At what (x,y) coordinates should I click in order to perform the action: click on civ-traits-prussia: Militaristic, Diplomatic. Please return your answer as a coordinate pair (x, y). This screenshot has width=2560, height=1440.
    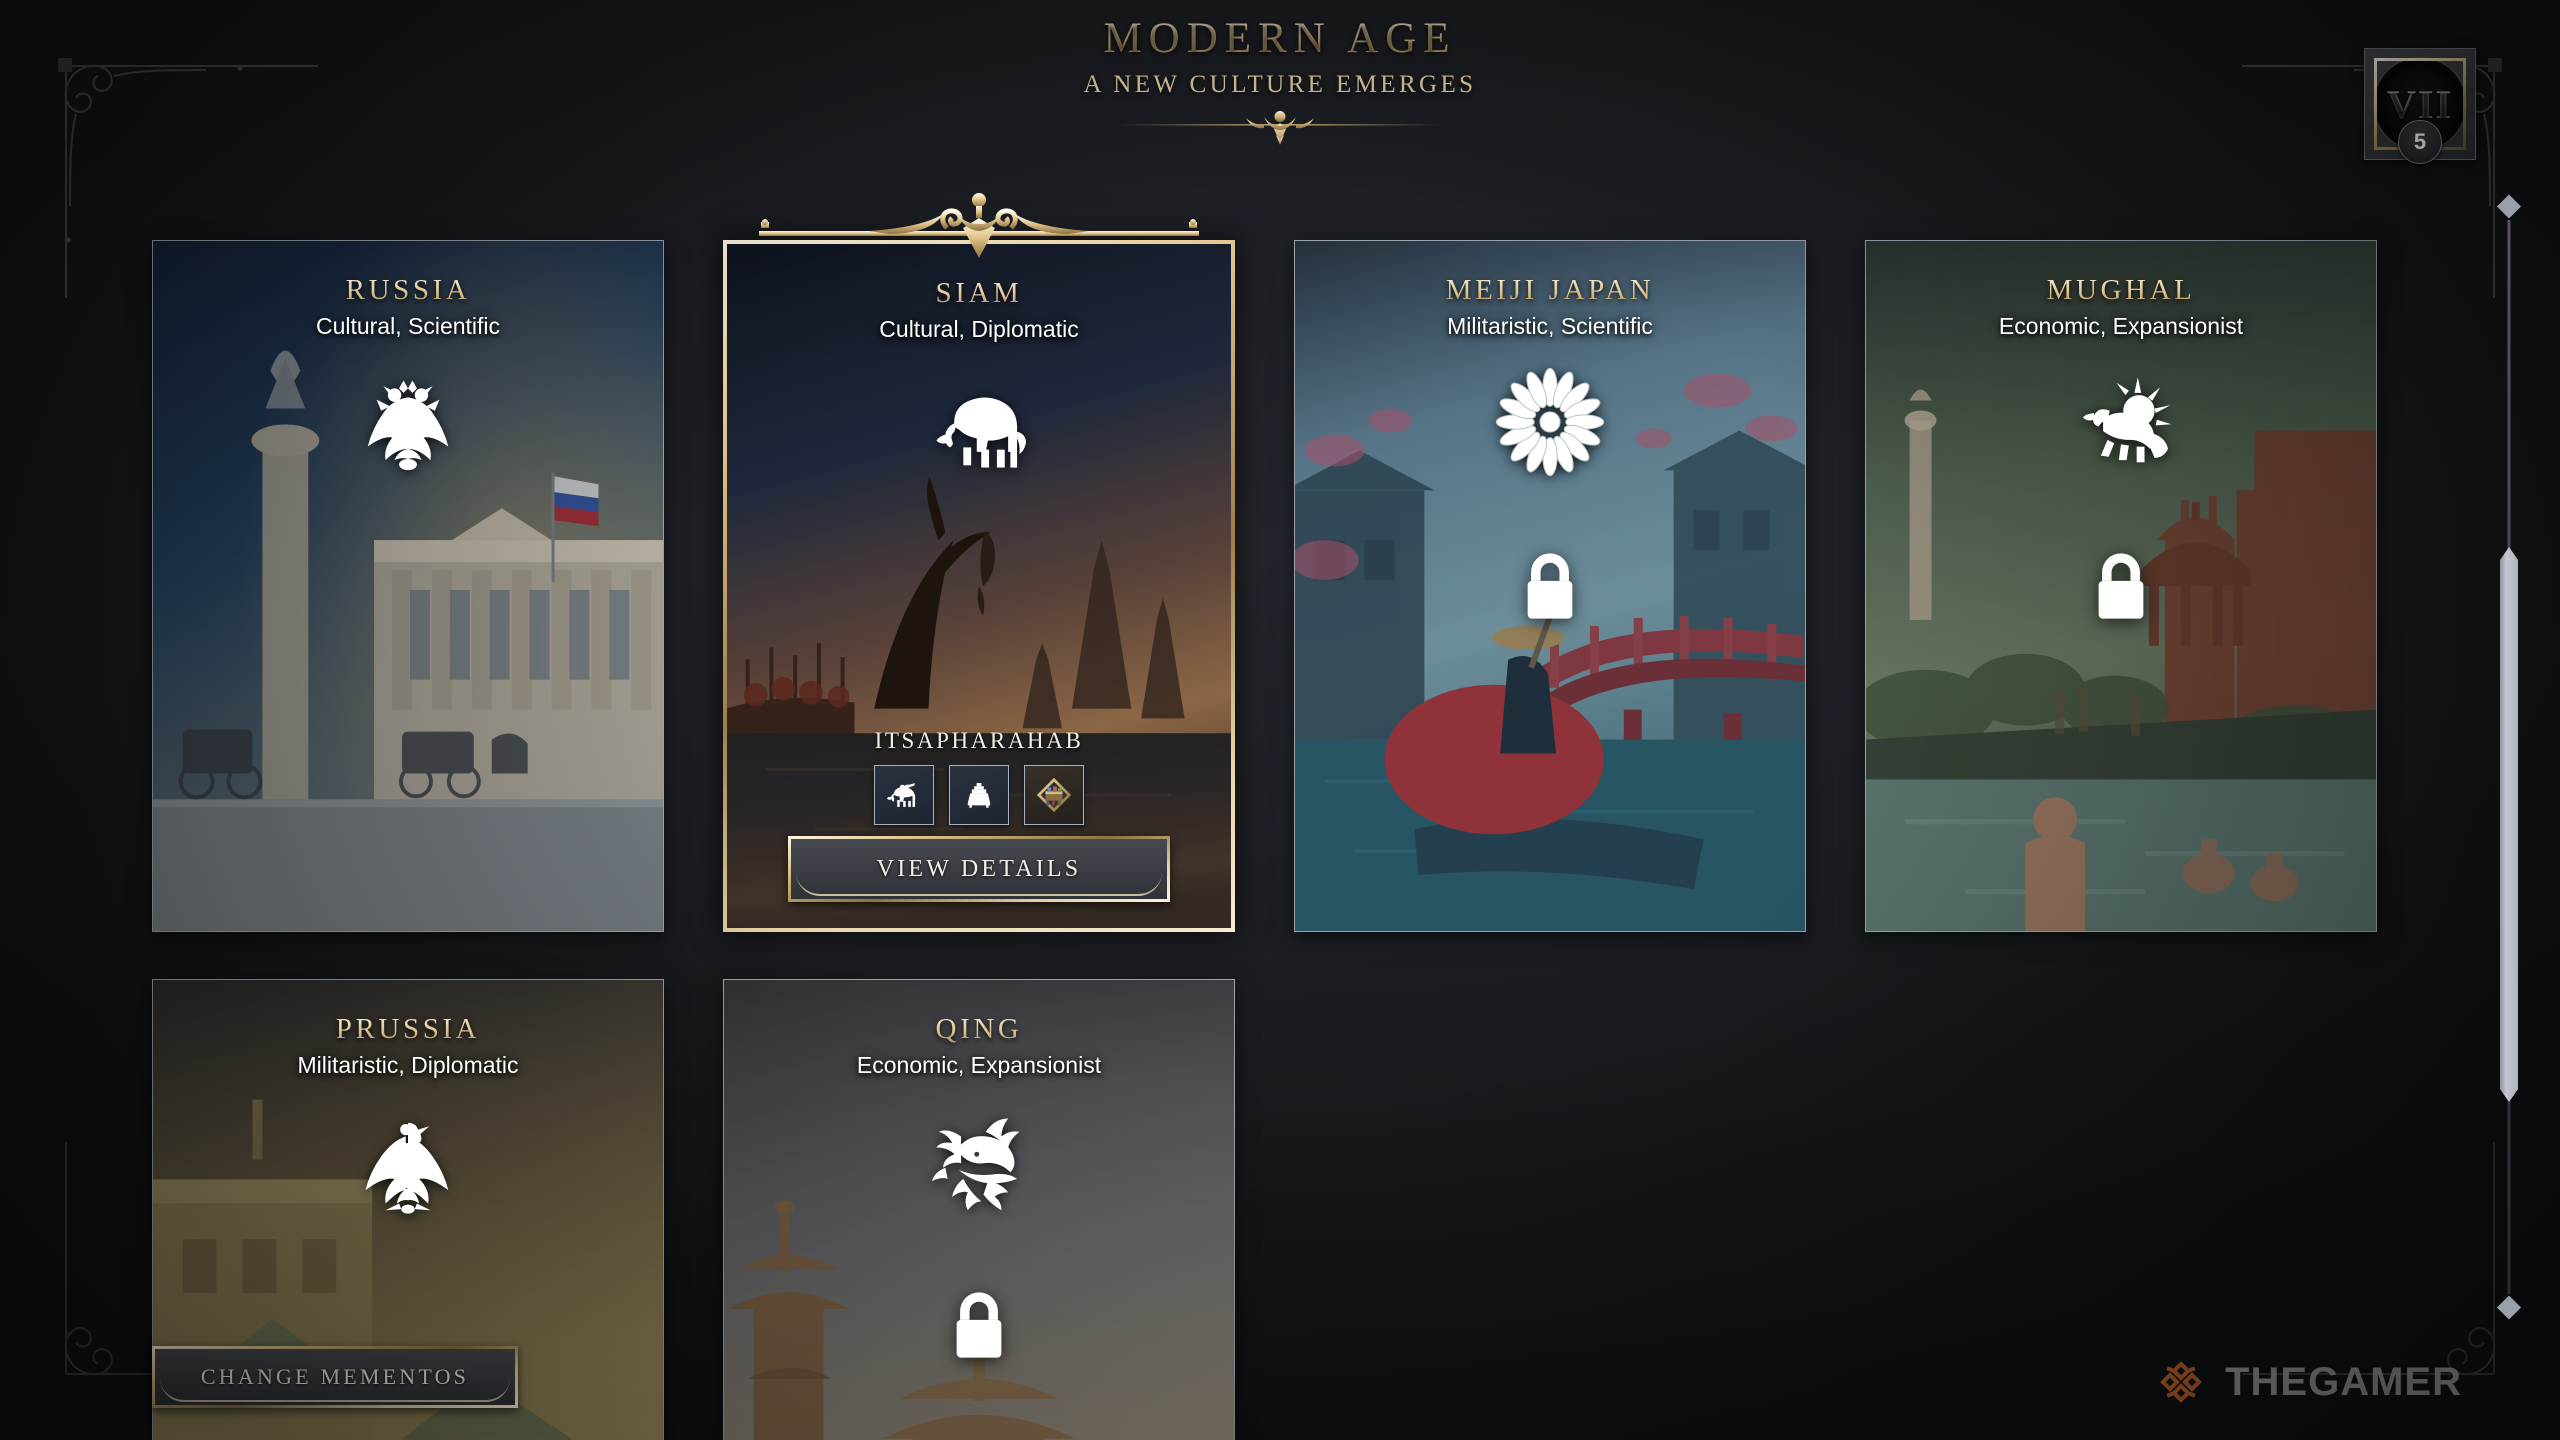
    Looking at the image, I should click on (408, 1065).